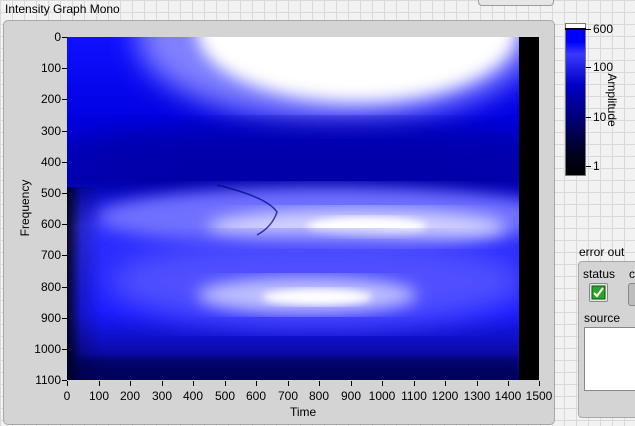  I want to click on y-tick-label: 800, so click(50, 287).